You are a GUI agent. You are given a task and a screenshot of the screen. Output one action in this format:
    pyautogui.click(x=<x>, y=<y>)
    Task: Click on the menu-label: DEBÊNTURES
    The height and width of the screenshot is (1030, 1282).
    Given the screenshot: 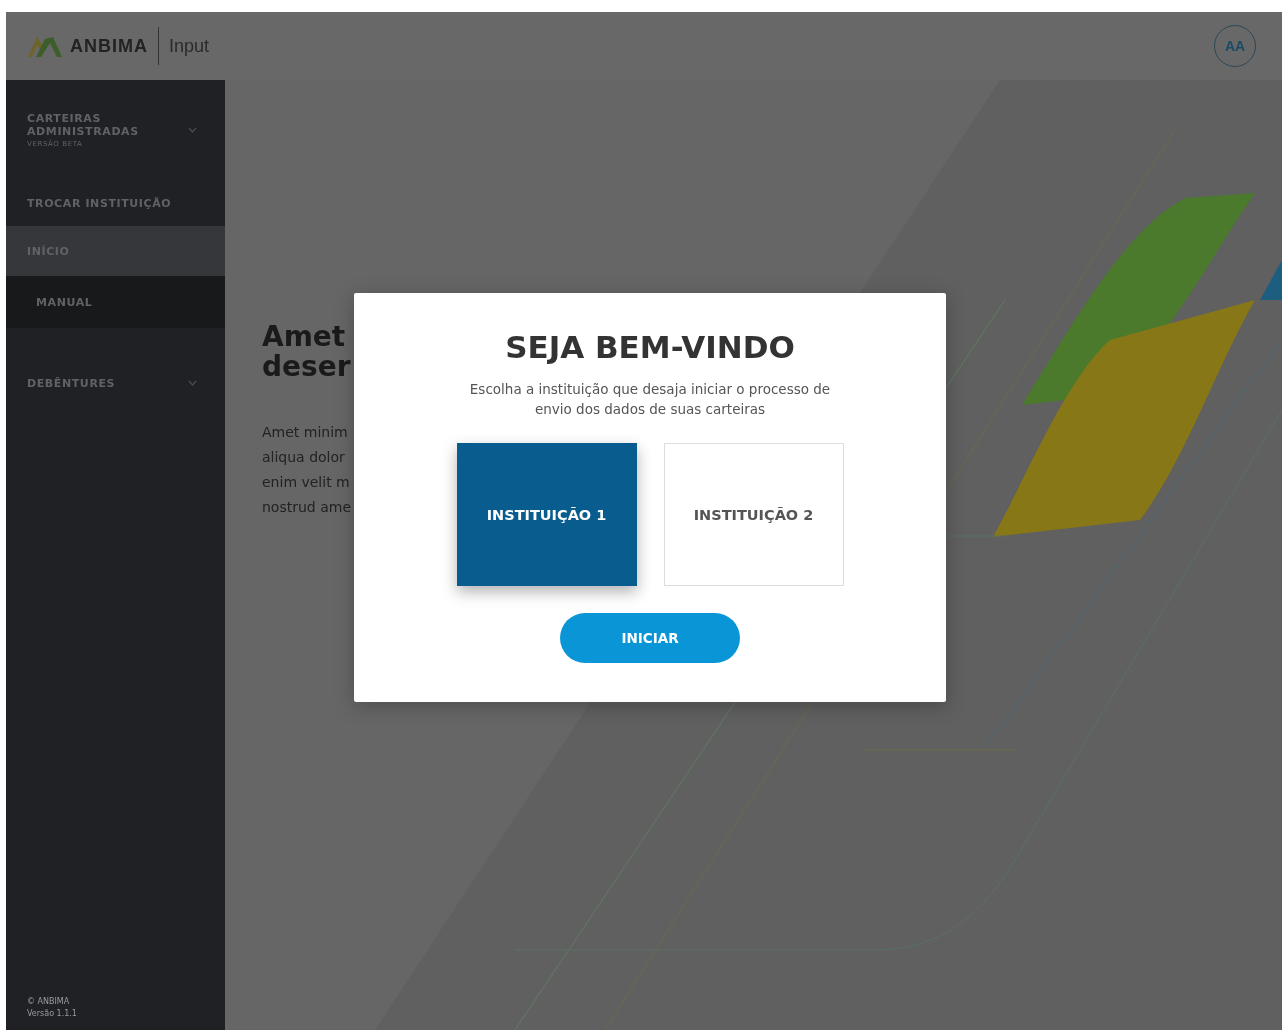 What is the action you would take?
    pyautogui.click(x=72, y=383)
    